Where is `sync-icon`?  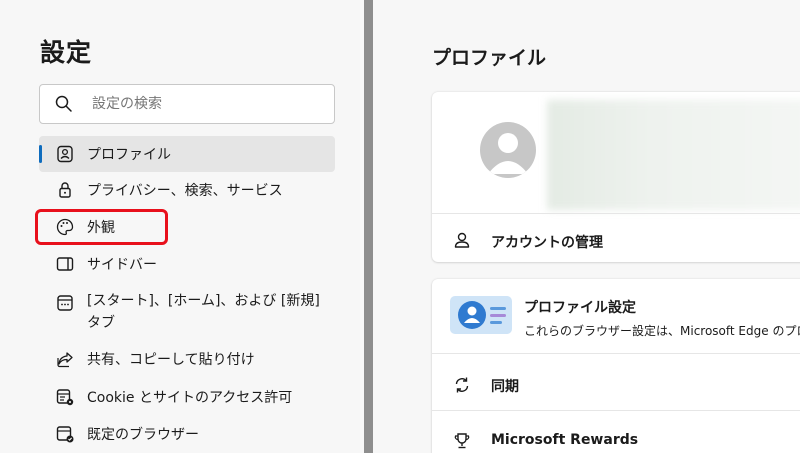 sync-icon is located at coordinates (462, 385).